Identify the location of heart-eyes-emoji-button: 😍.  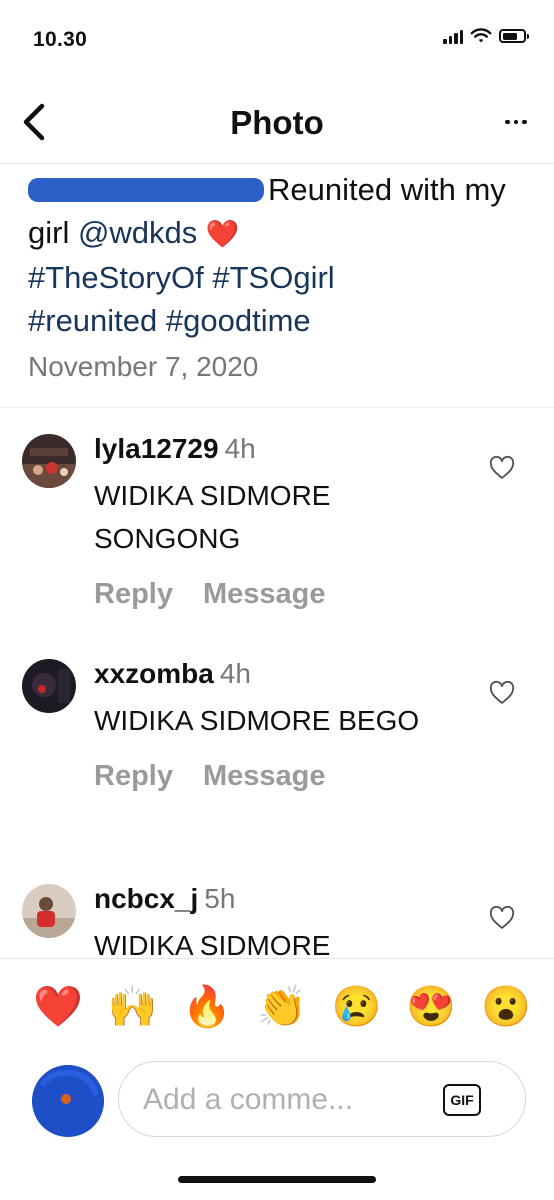
(431, 1006).